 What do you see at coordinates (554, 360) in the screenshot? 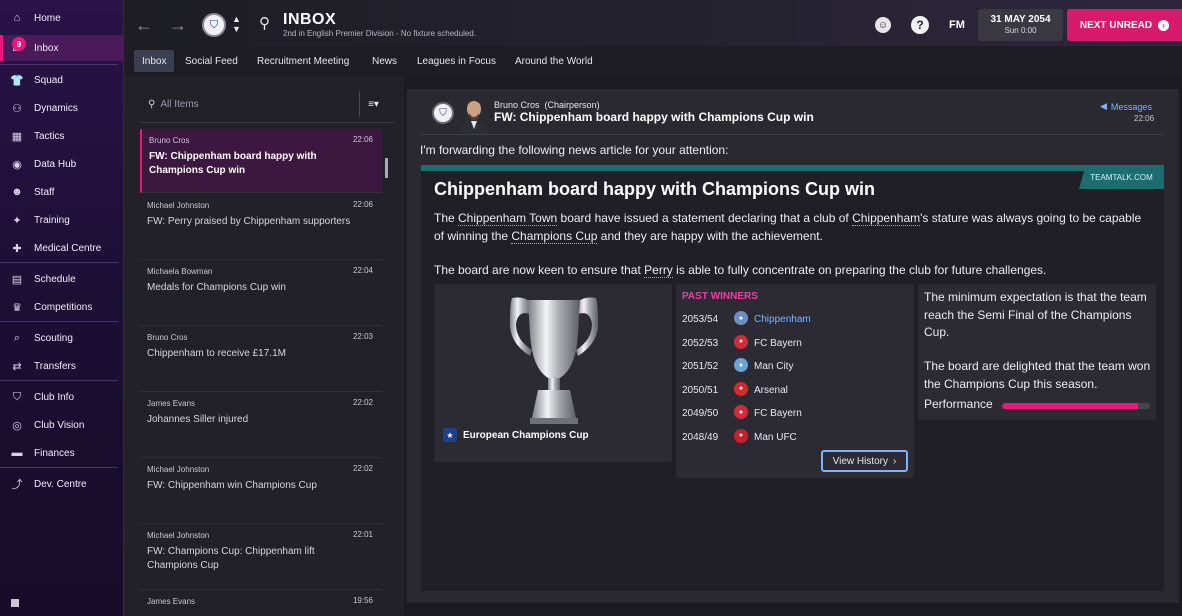
I see `trophy-image` at bounding box center [554, 360].